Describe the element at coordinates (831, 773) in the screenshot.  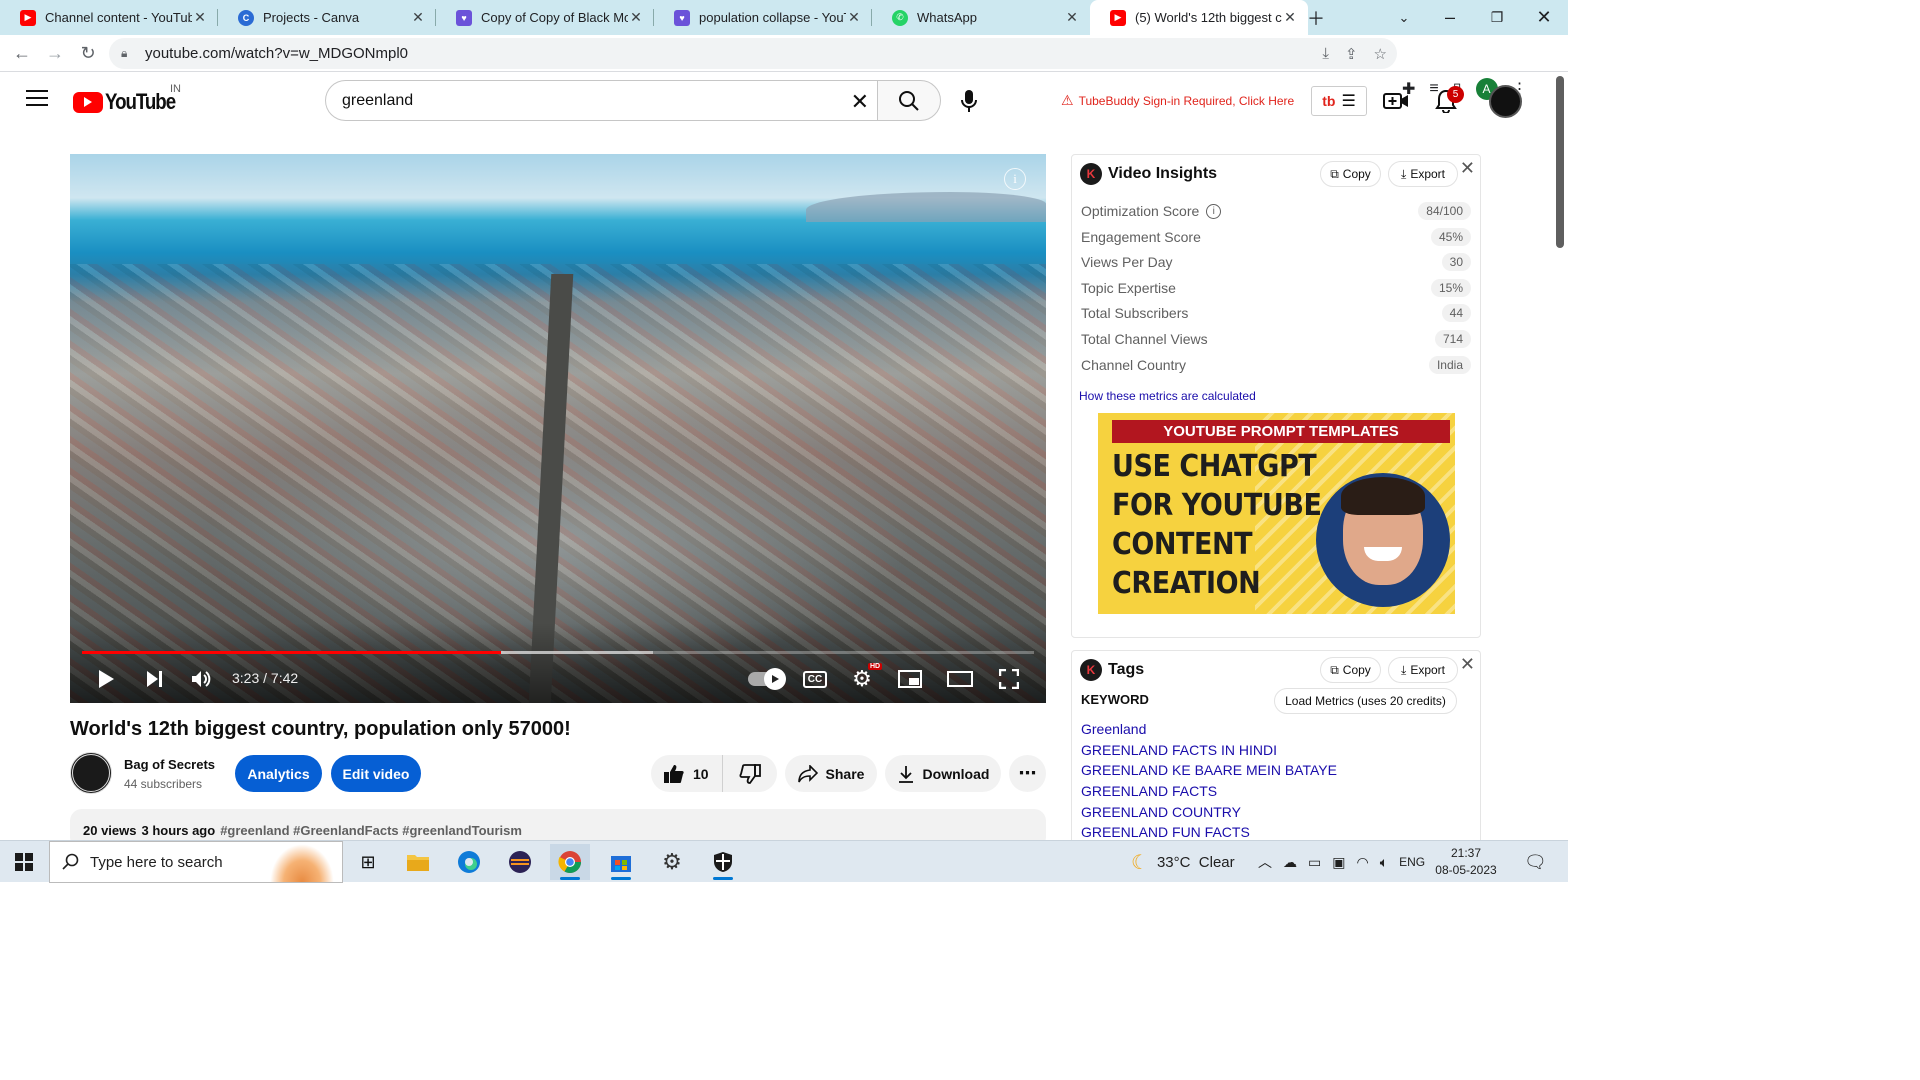
I see `share-button: Share` at that location.